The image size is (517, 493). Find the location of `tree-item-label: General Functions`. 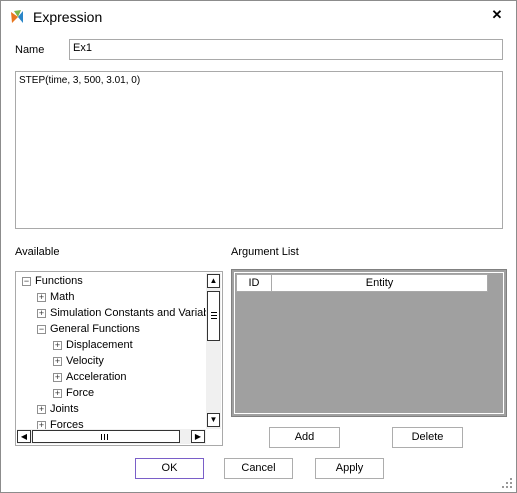

tree-item-label: General Functions is located at coordinates (95, 329).